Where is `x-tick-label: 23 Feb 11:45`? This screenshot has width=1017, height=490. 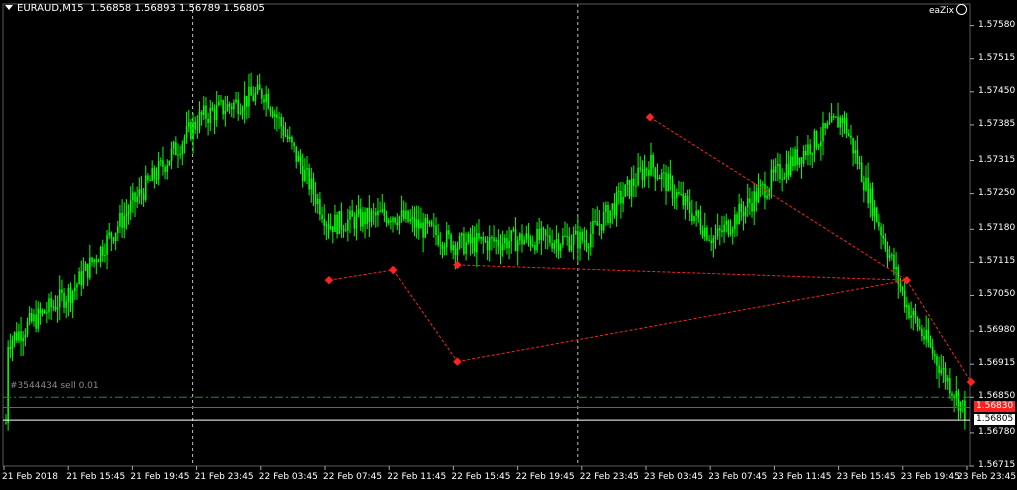
x-tick-label: 23 Feb 11:45 is located at coordinates (802, 477).